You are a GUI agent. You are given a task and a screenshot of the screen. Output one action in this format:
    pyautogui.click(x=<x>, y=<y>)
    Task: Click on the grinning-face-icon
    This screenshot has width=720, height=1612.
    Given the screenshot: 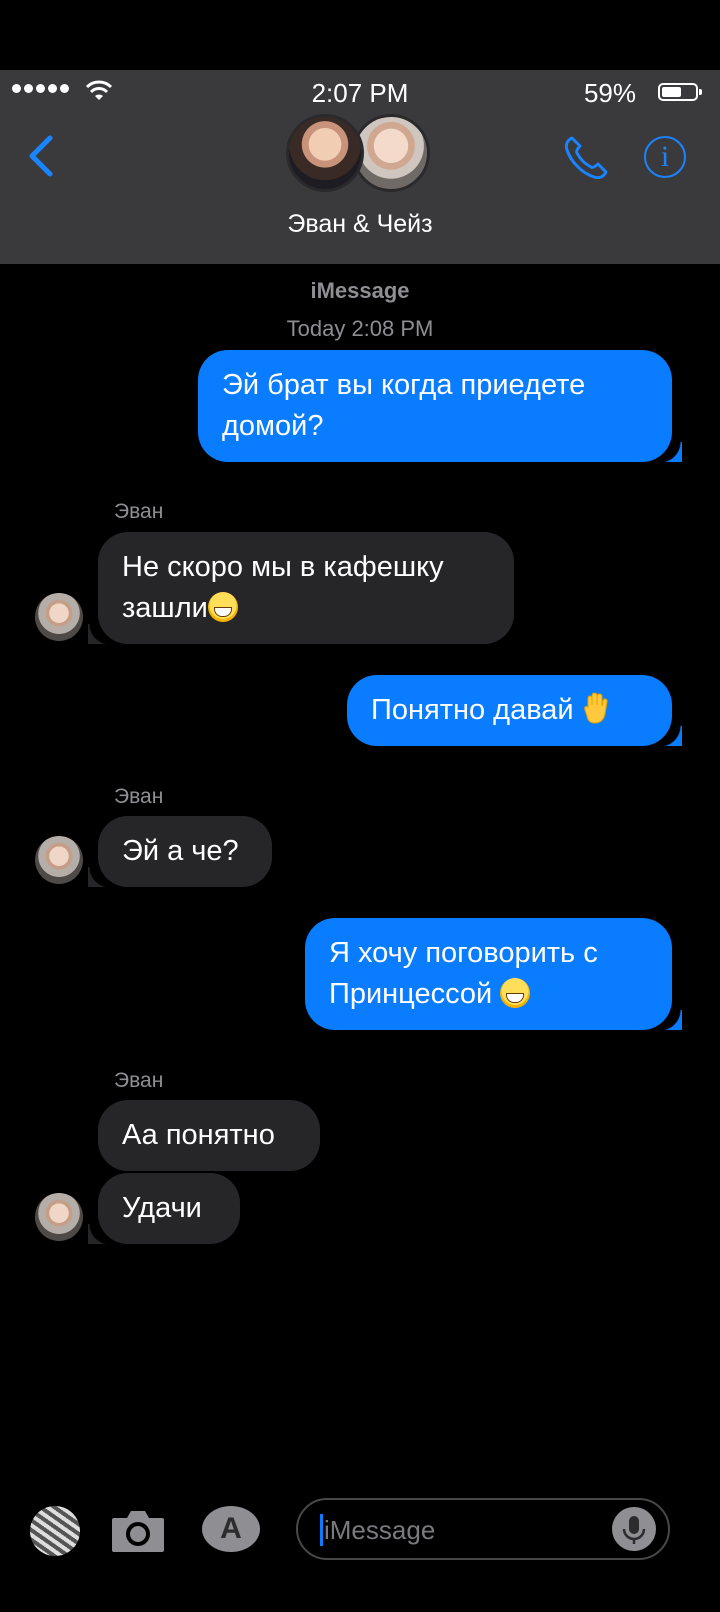 What is the action you would take?
    pyautogui.click(x=222, y=607)
    